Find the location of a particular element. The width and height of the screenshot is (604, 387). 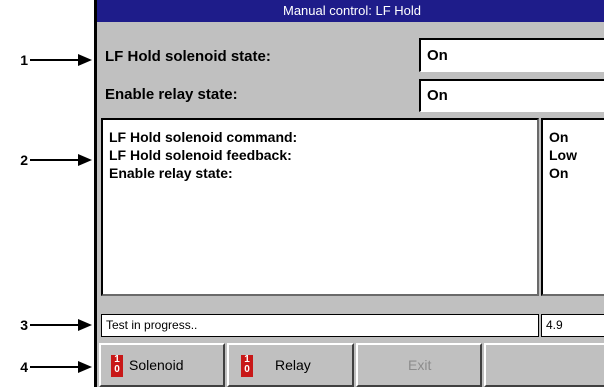

callout-number: 3 is located at coordinates (24, 325).